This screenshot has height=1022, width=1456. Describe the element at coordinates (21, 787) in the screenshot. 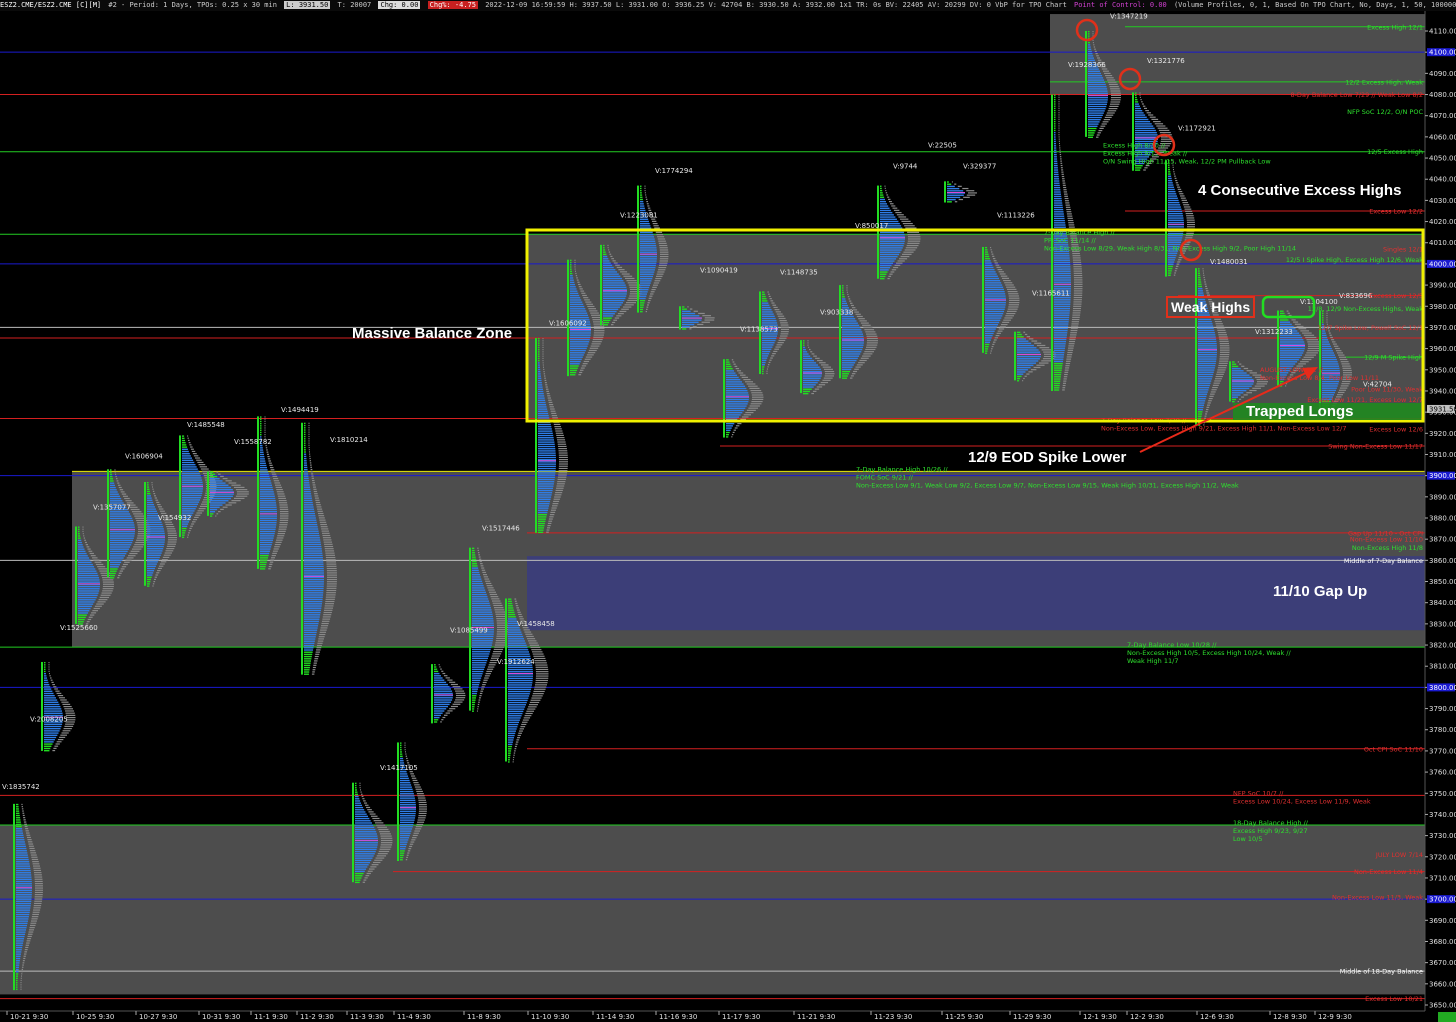

I see `volume-label: V:1835742` at that location.